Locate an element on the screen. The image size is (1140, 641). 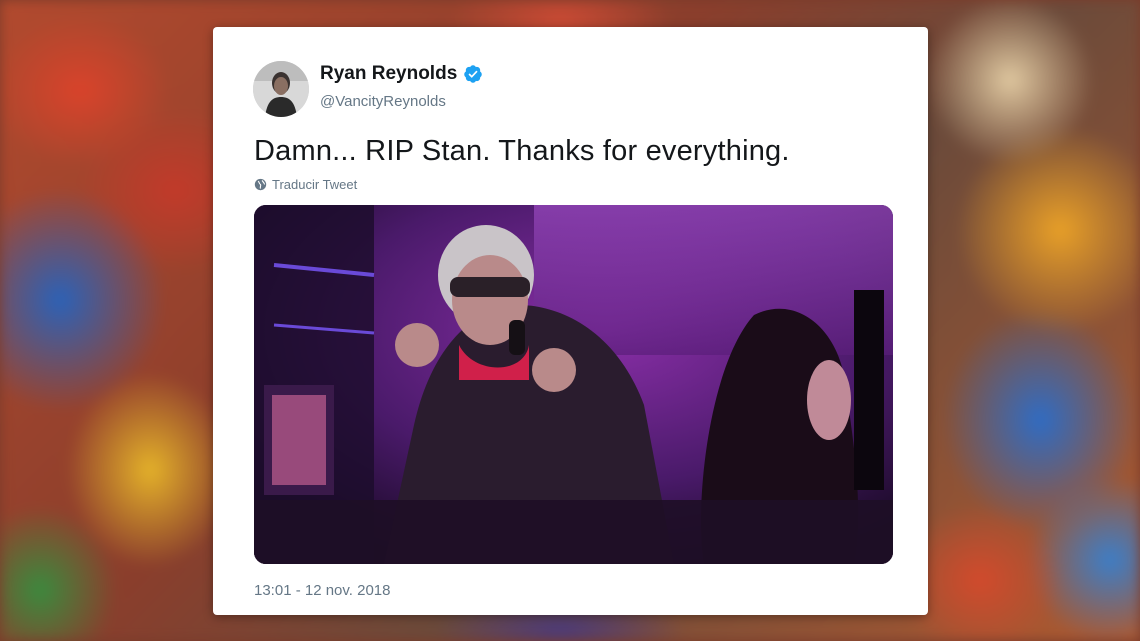
avatar is located at coordinates (281, 89).